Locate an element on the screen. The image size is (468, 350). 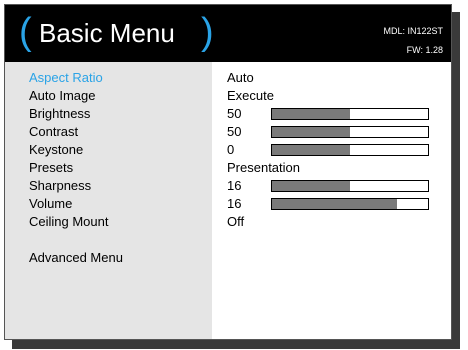
menu-item-keystone: Keystone is located at coordinates (56, 150).